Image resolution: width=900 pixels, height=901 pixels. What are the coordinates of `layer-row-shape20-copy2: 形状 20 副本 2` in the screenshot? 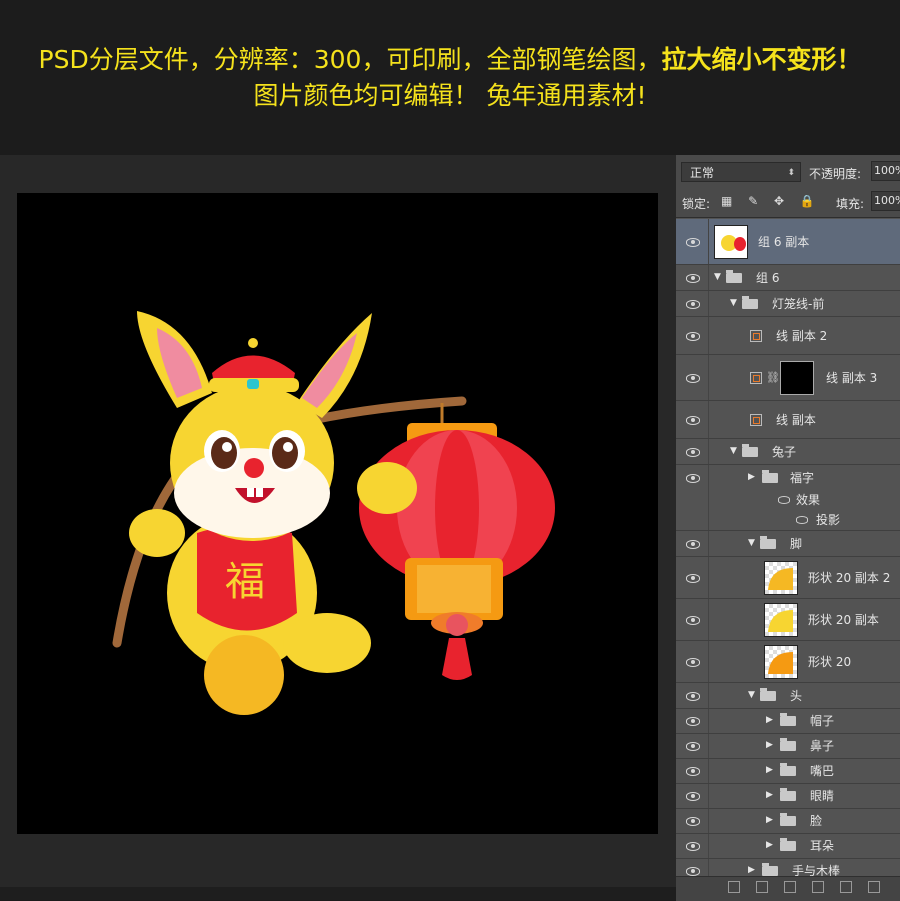 It's located at (788, 578).